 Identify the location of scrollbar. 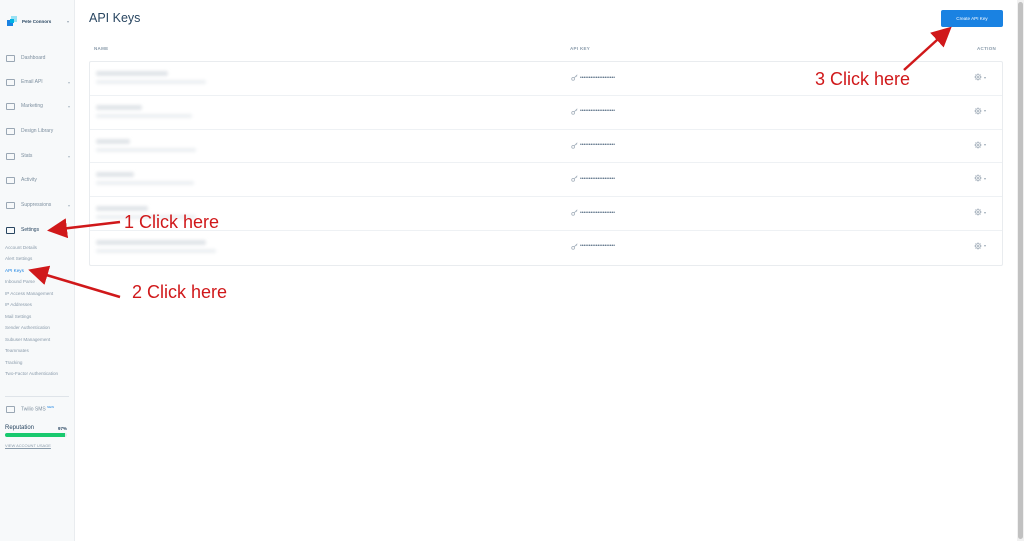
(1020, 270).